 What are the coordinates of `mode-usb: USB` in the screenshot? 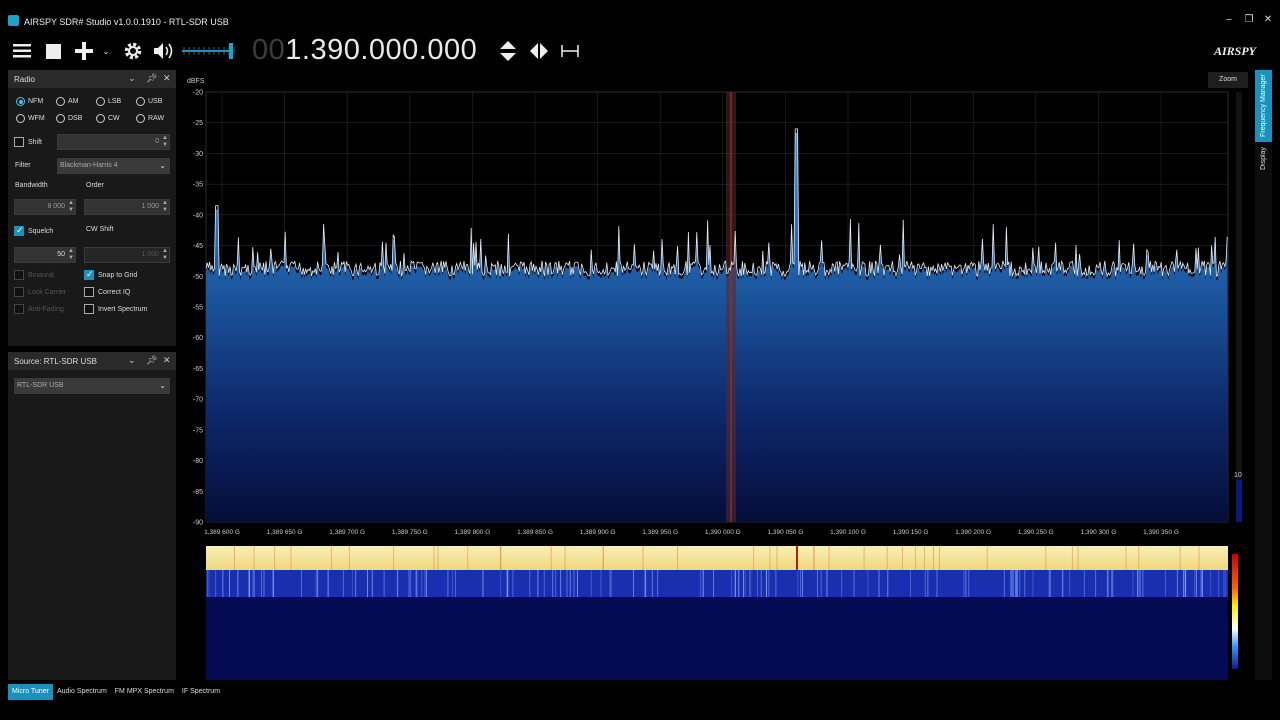 It's located at (149, 101).